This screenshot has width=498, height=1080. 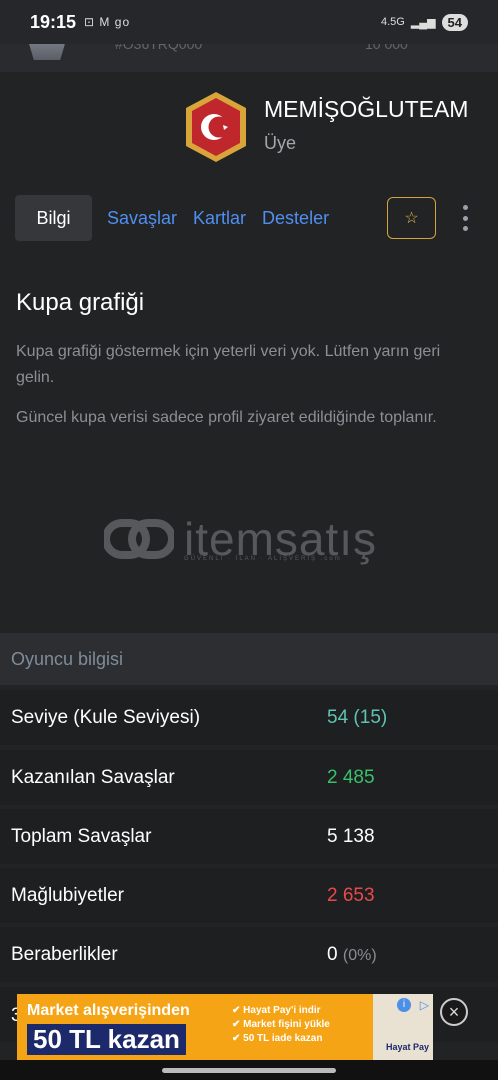 I want to click on ad-bullet: ✔ 50 TL iade kazan, so click(x=277, y=1038).